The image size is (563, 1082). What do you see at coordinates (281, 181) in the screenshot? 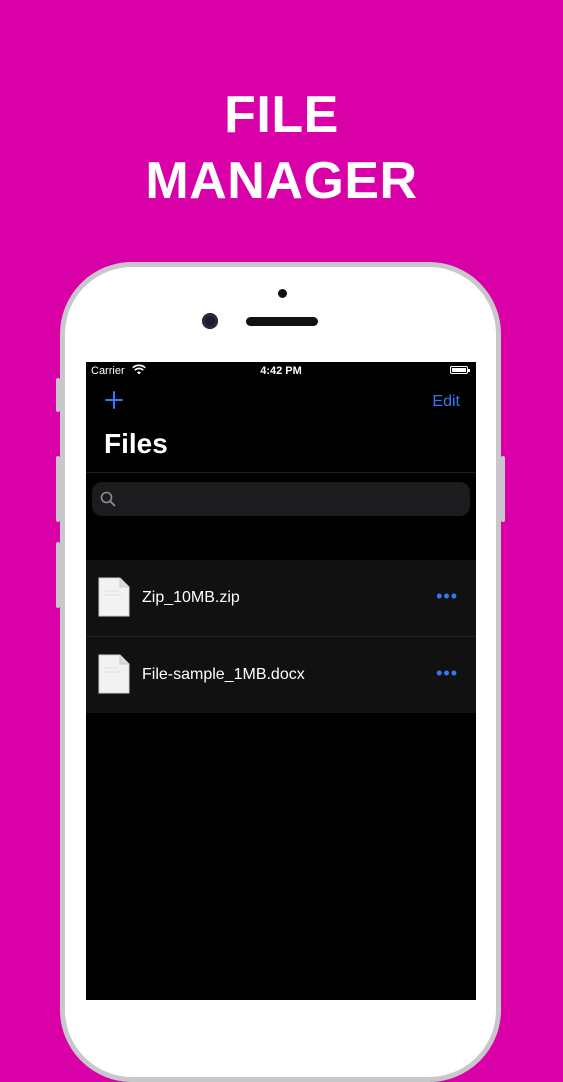
I see `headline-line-2: MANAGER` at bounding box center [281, 181].